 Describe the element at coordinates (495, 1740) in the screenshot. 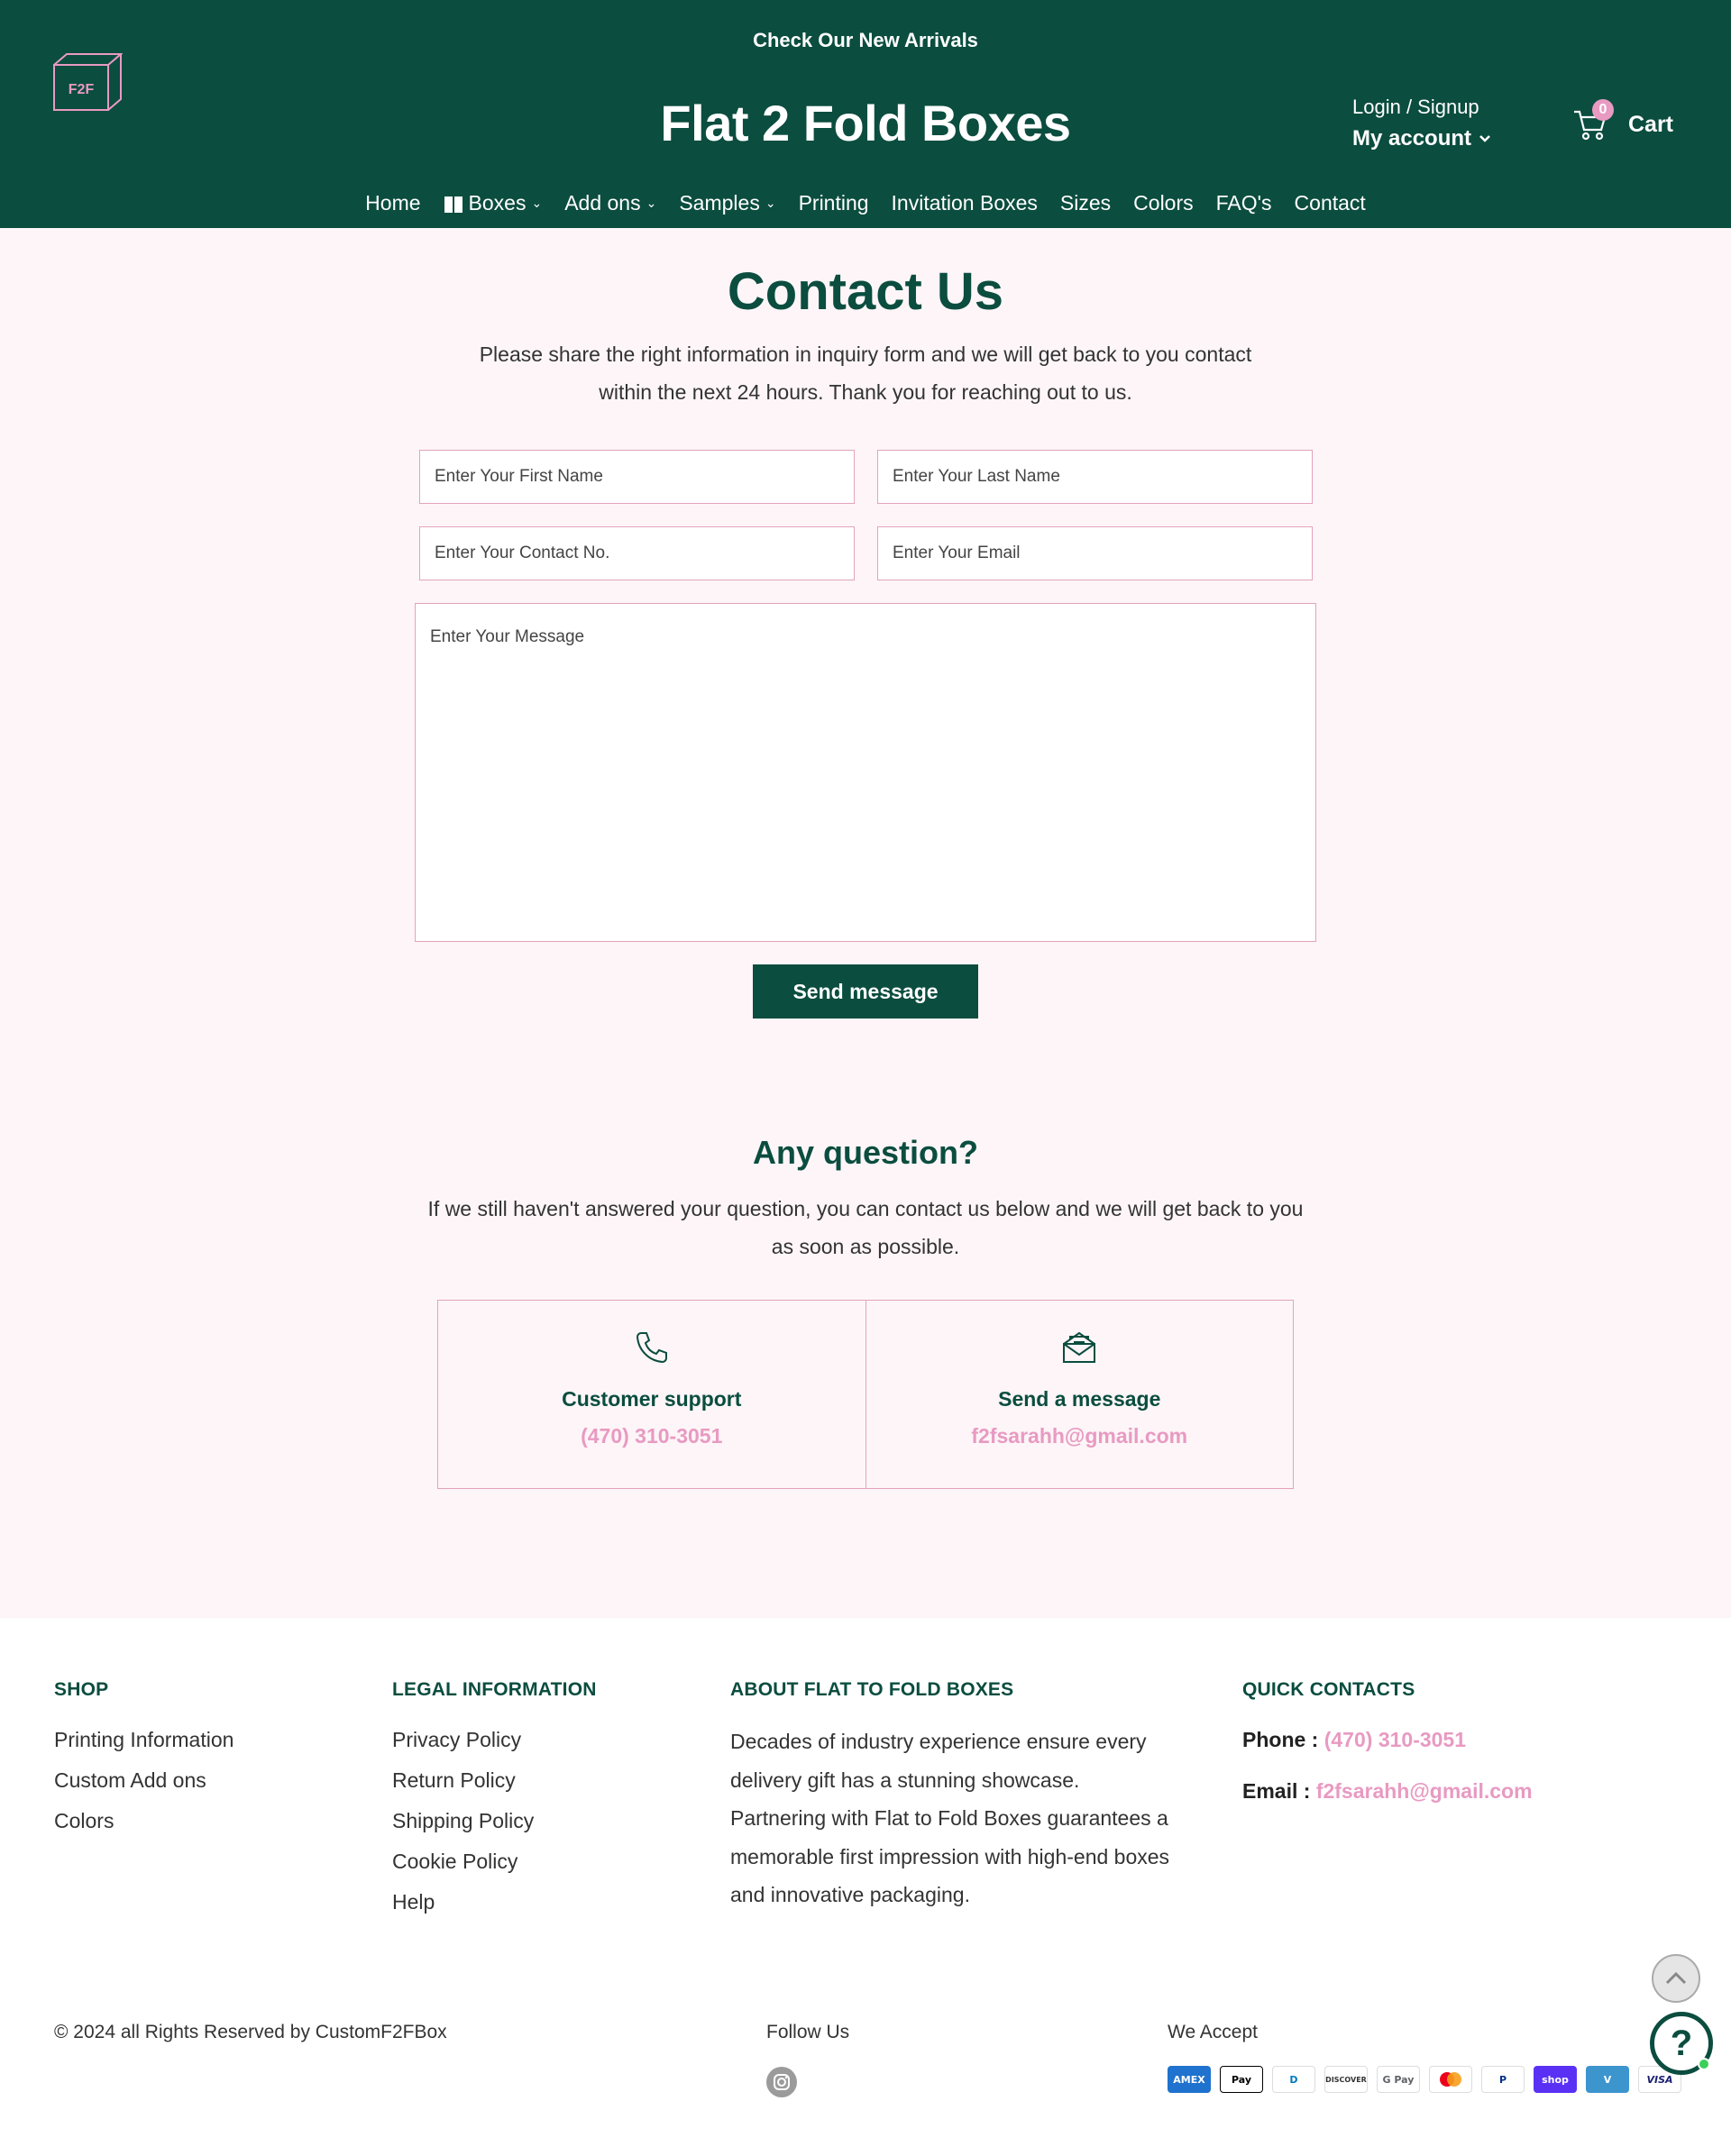

I see `footer-link-privacy-policy: Privacy Policy` at that location.